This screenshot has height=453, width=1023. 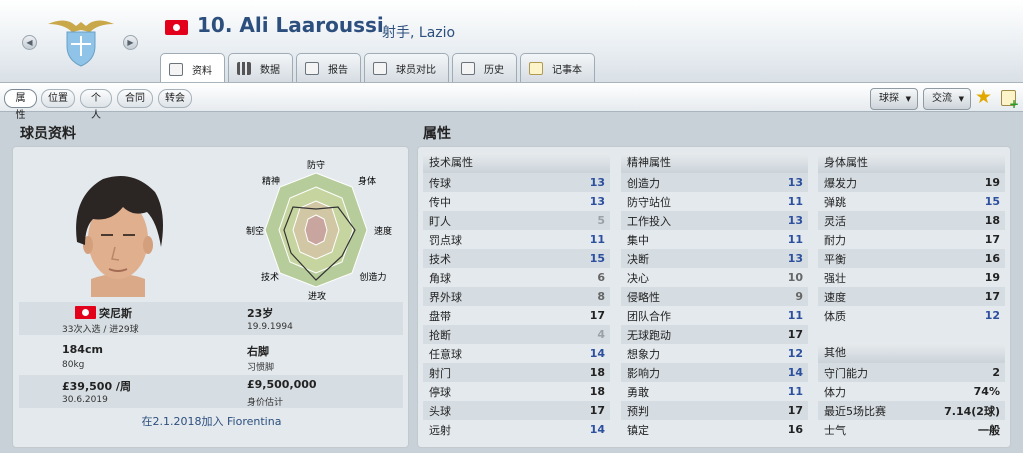 I want to click on subtab-positions: 位置, so click(x=58, y=98).